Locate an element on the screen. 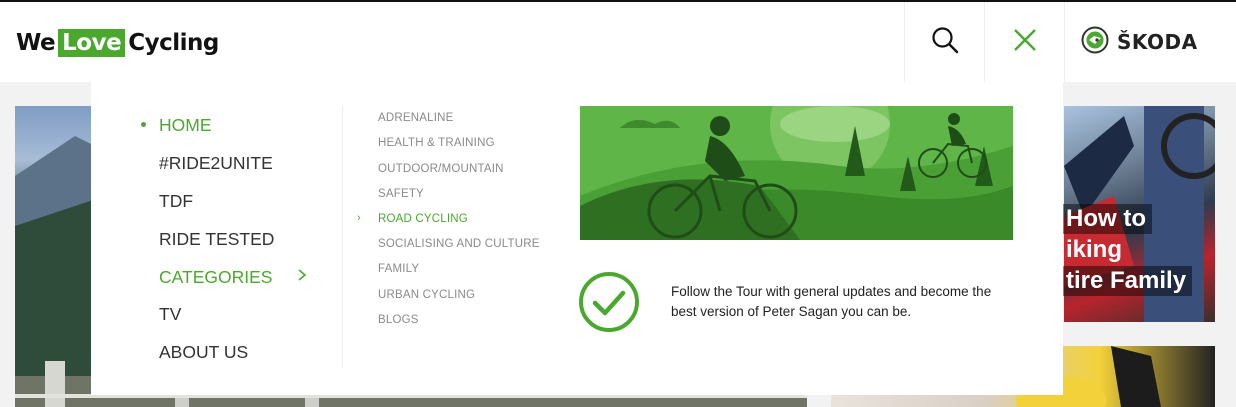  category-item-adrenaline: ADRENALINE is located at coordinates (416, 118).